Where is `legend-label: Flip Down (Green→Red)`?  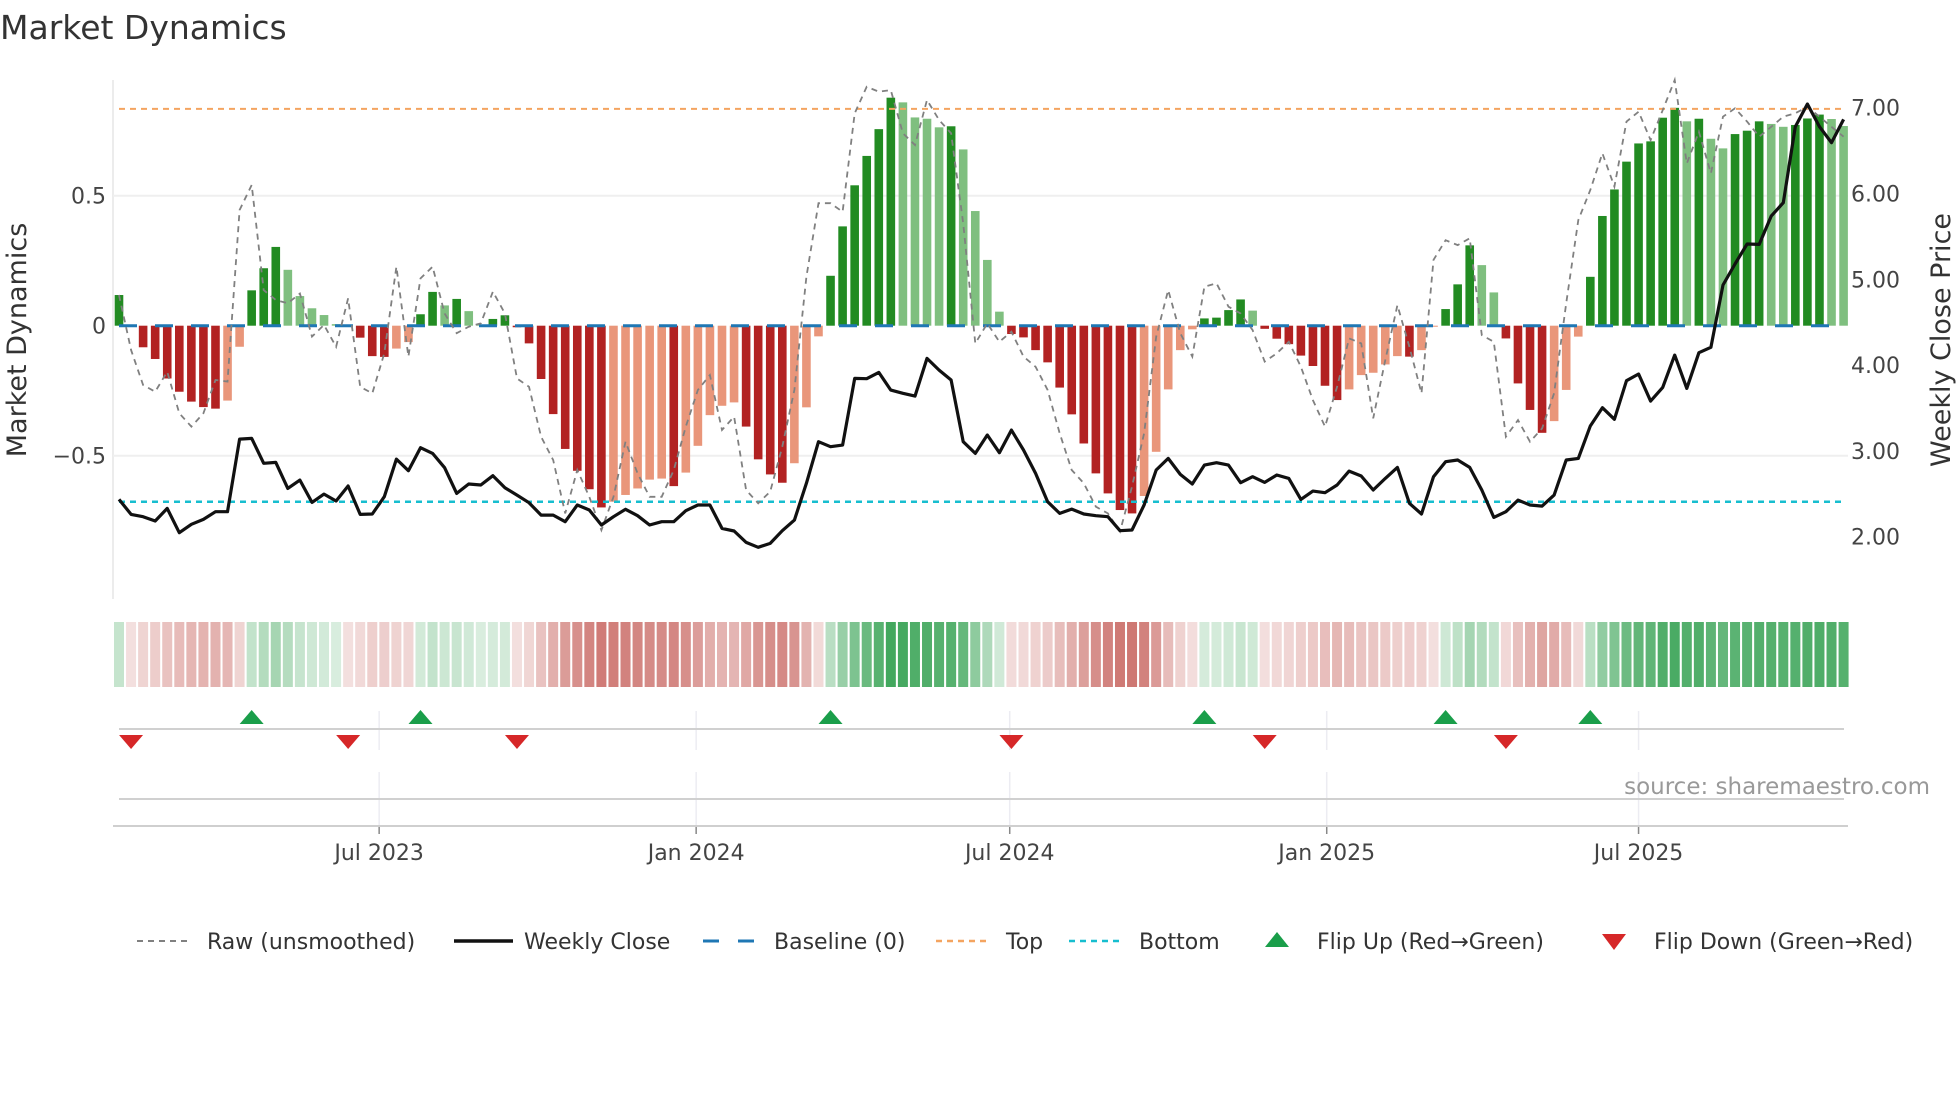 legend-label: Flip Down (Green→Red) is located at coordinates (1783, 942).